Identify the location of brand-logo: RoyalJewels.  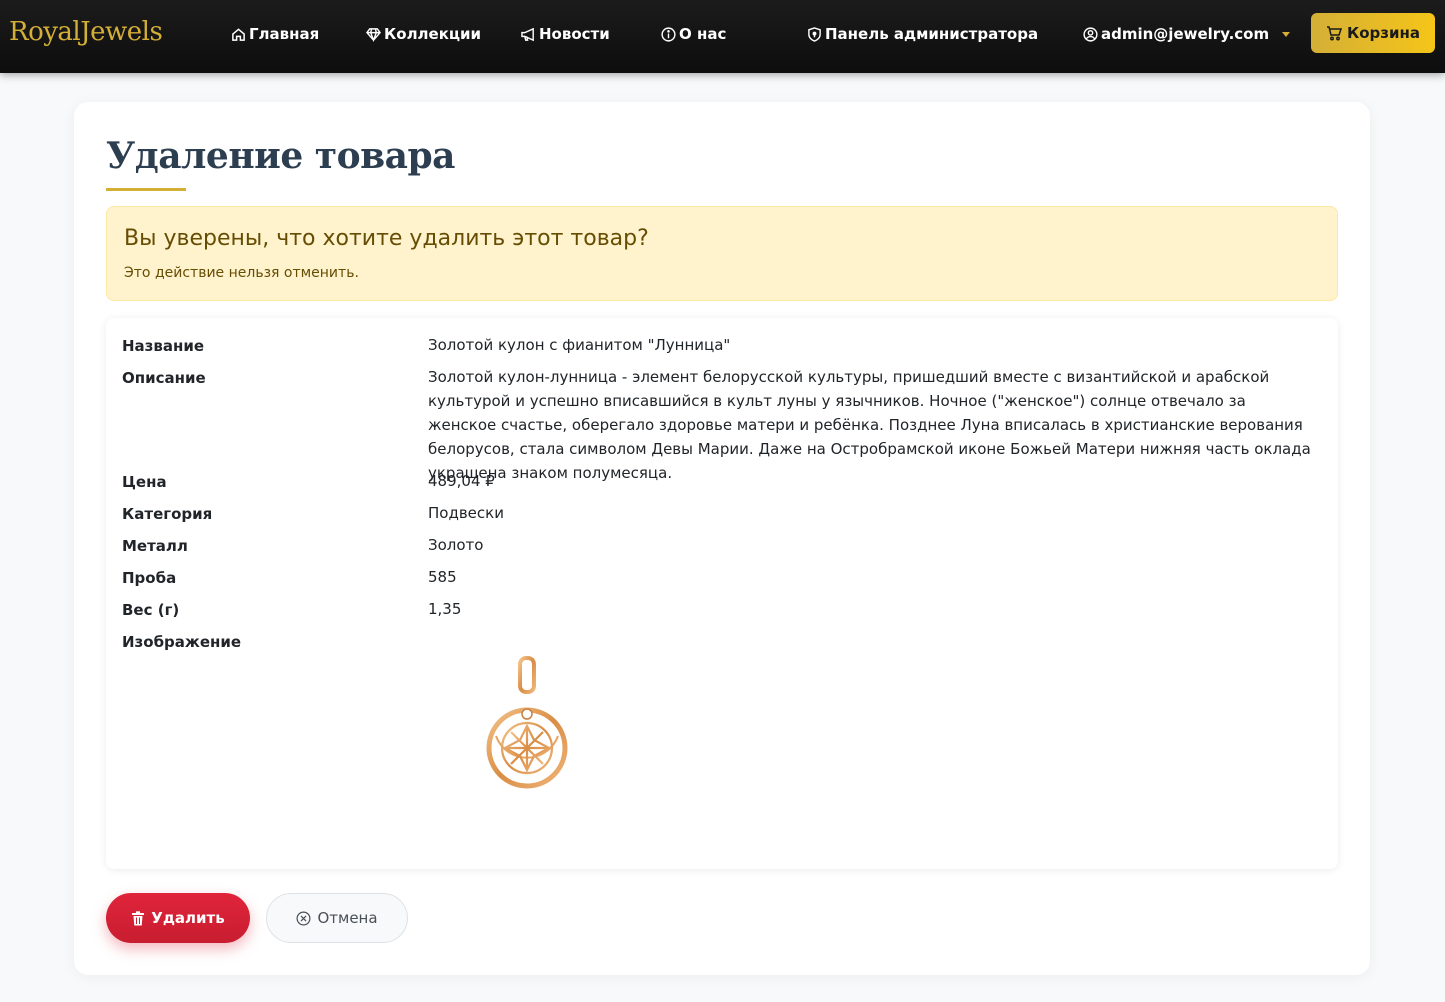
(86, 32).